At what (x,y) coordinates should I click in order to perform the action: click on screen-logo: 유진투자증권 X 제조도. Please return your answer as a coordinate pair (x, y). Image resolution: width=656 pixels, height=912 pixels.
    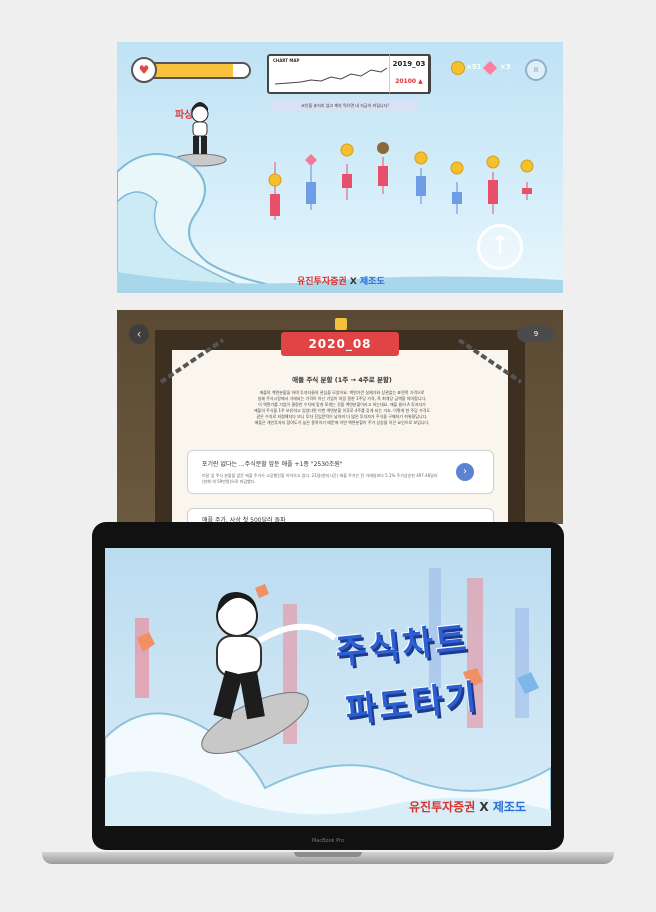
    Looking at the image, I should click on (467, 806).